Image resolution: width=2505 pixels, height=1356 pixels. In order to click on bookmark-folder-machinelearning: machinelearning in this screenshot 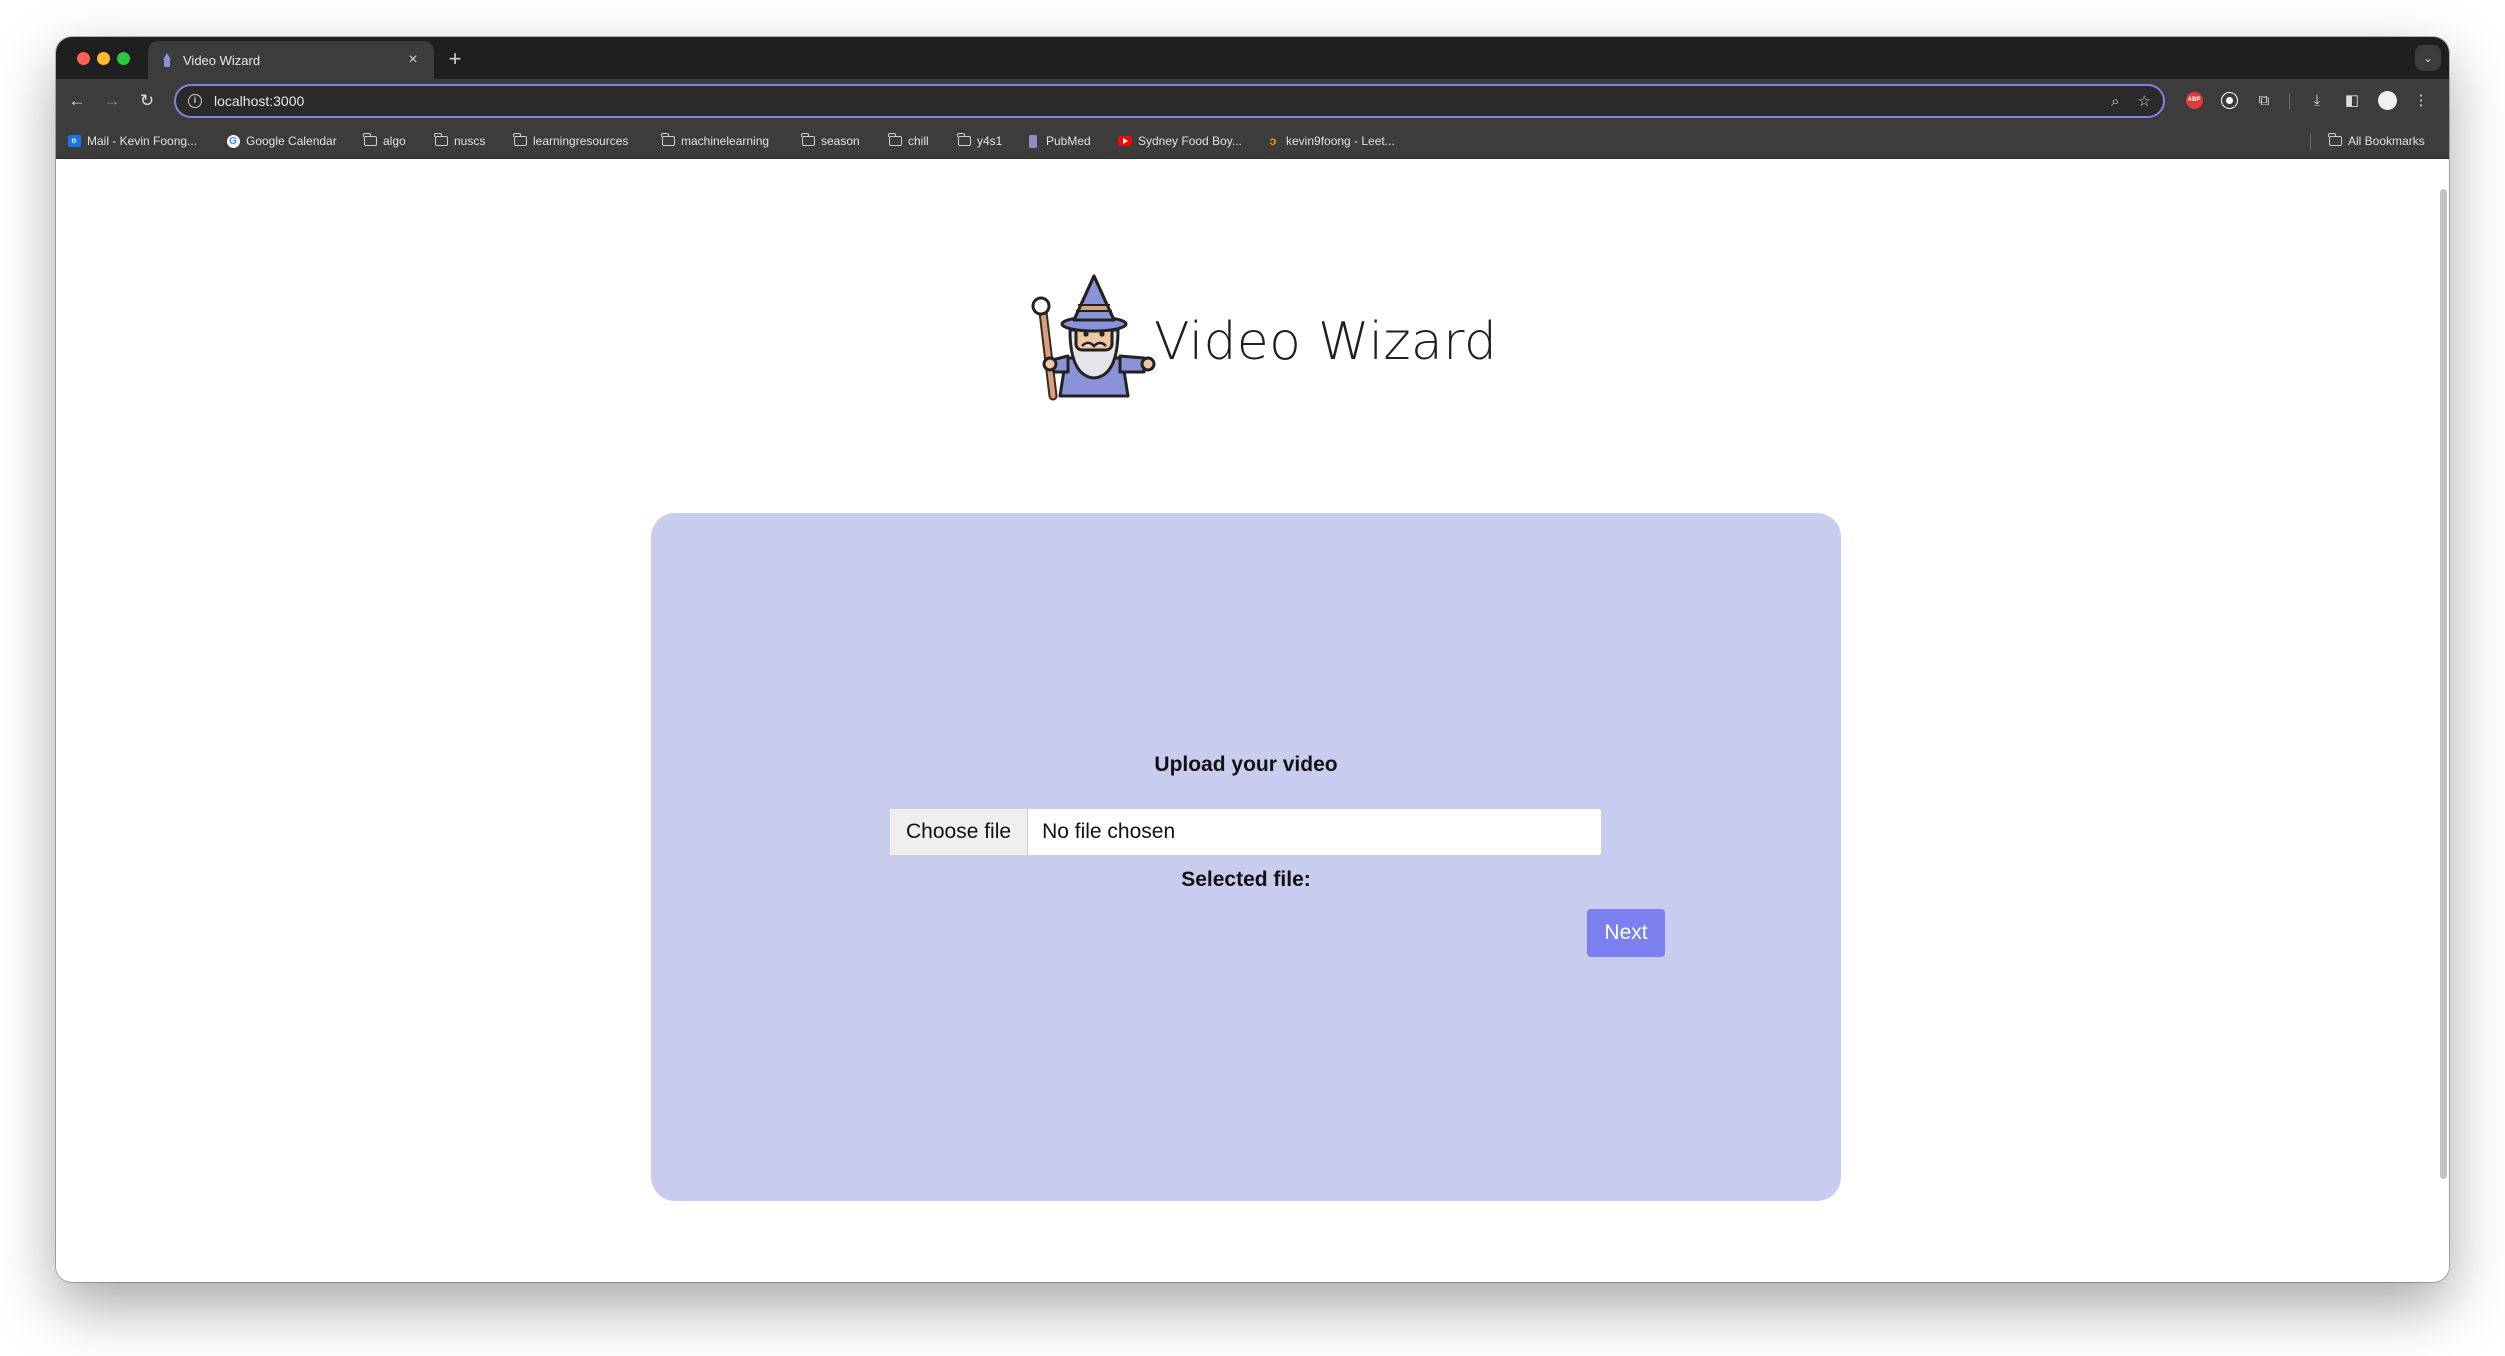, I will do `click(715, 141)`.